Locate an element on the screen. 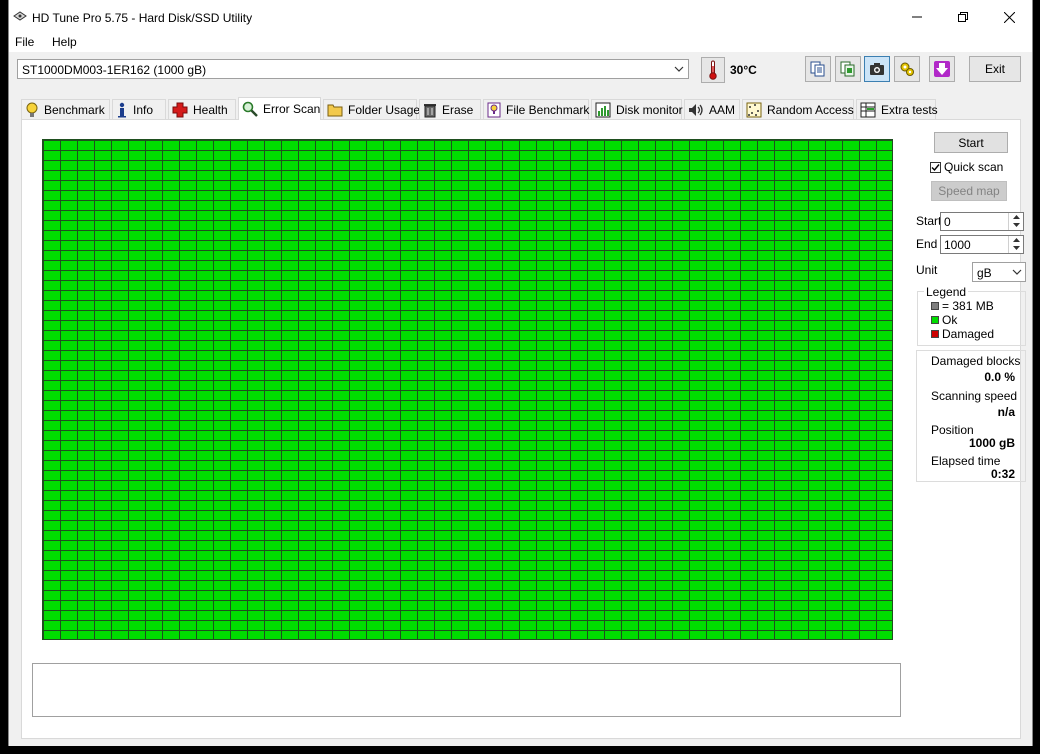 This screenshot has width=1040, height=754. red-swatch is located at coordinates (935, 334).